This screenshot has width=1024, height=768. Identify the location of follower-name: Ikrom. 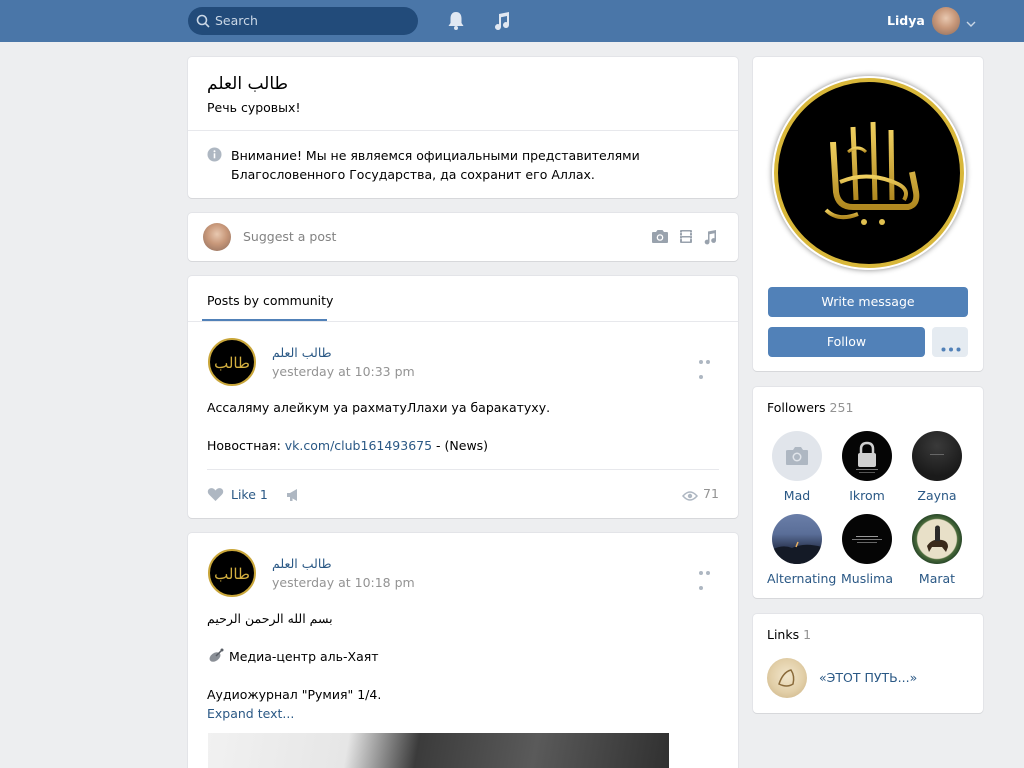
(867, 495).